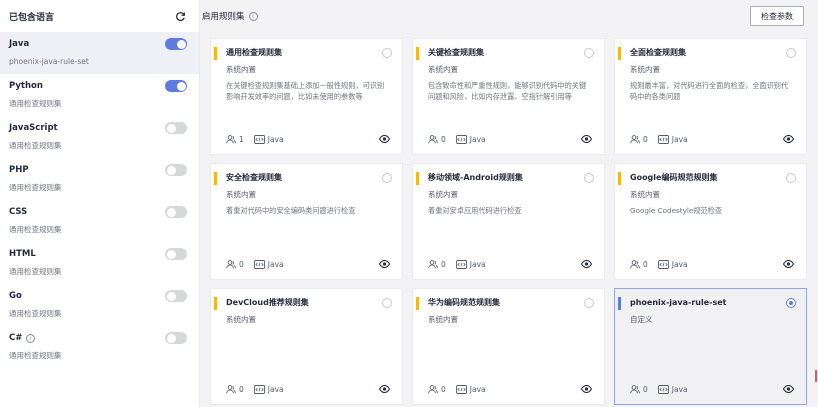  I want to click on card-title: Google编码规范规则集, so click(674, 177).